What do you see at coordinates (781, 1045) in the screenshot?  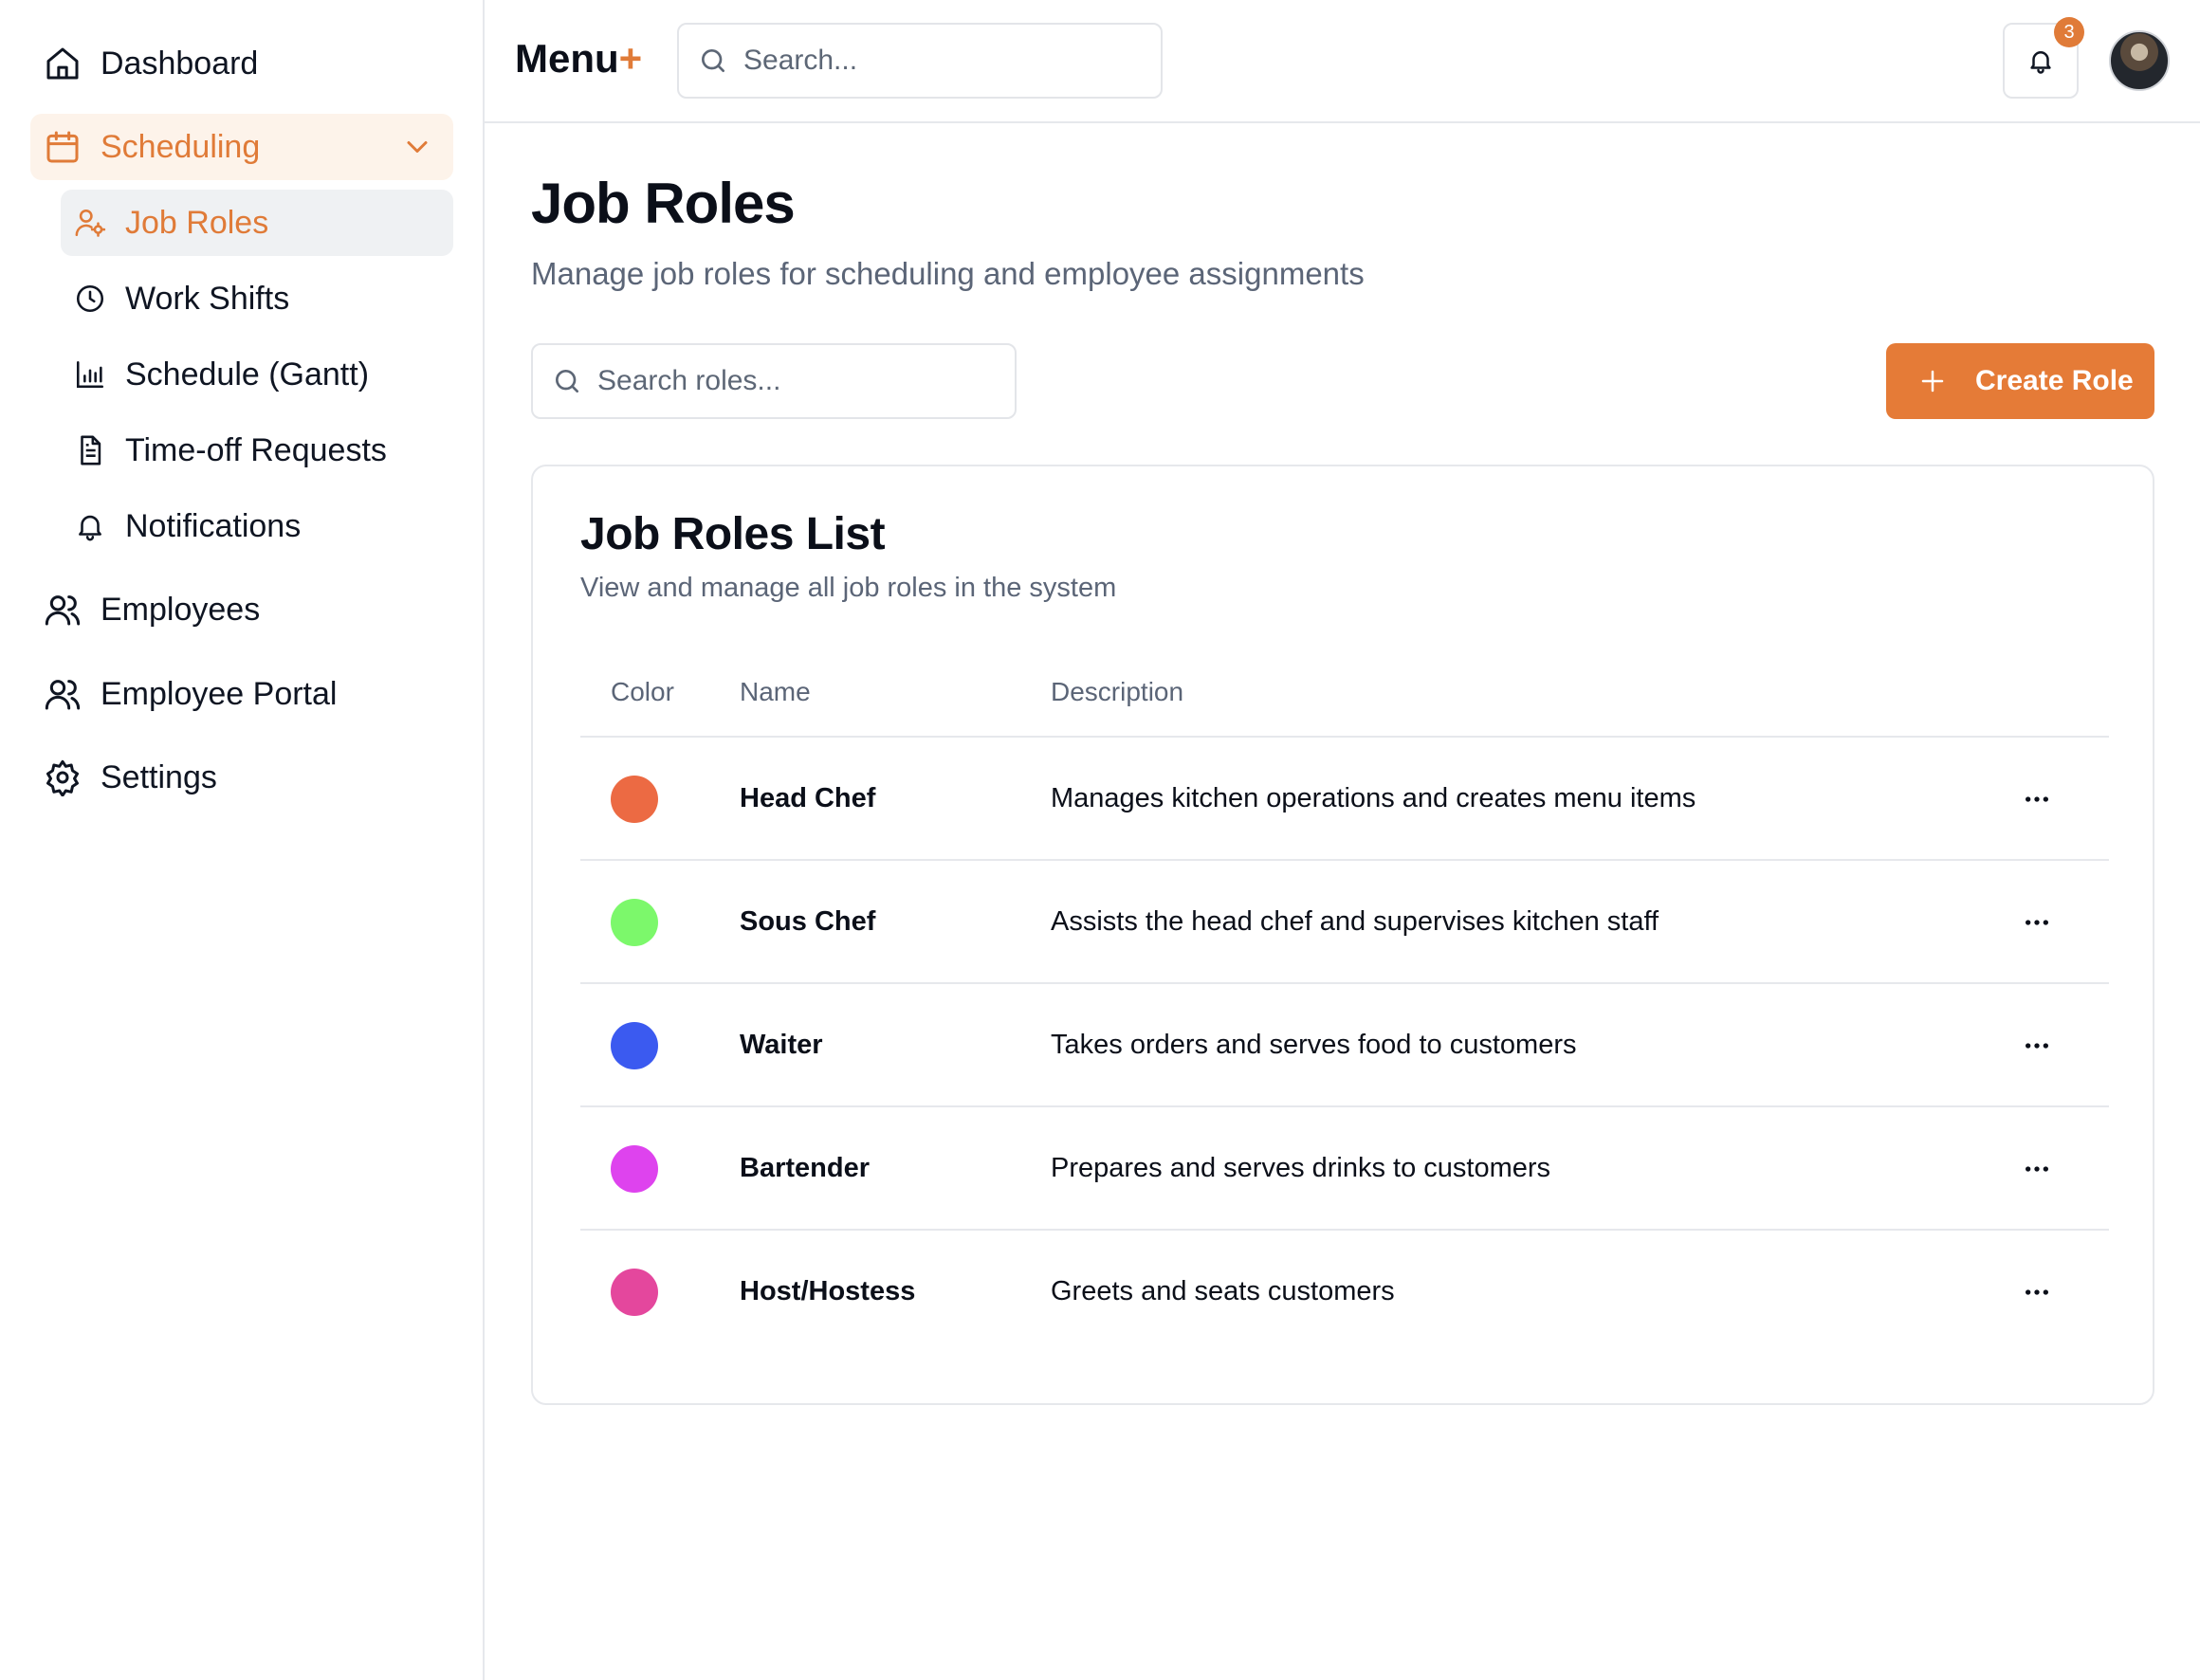 I see `role-name: Waiter` at bounding box center [781, 1045].